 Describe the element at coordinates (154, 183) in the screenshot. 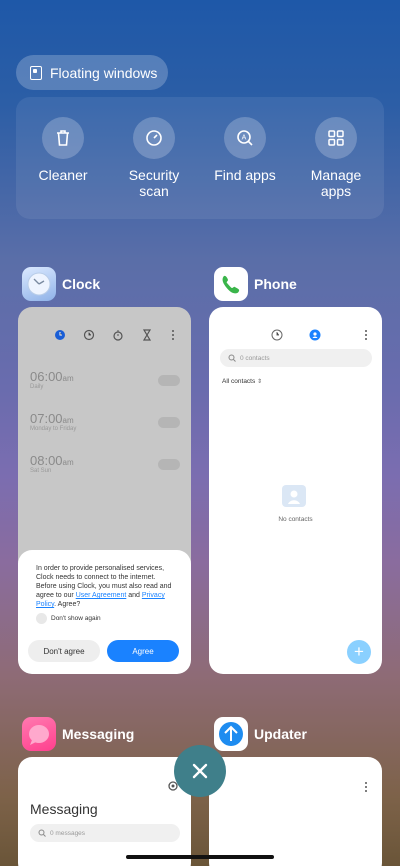

I see `security-scan-label: Security scan` at that location.